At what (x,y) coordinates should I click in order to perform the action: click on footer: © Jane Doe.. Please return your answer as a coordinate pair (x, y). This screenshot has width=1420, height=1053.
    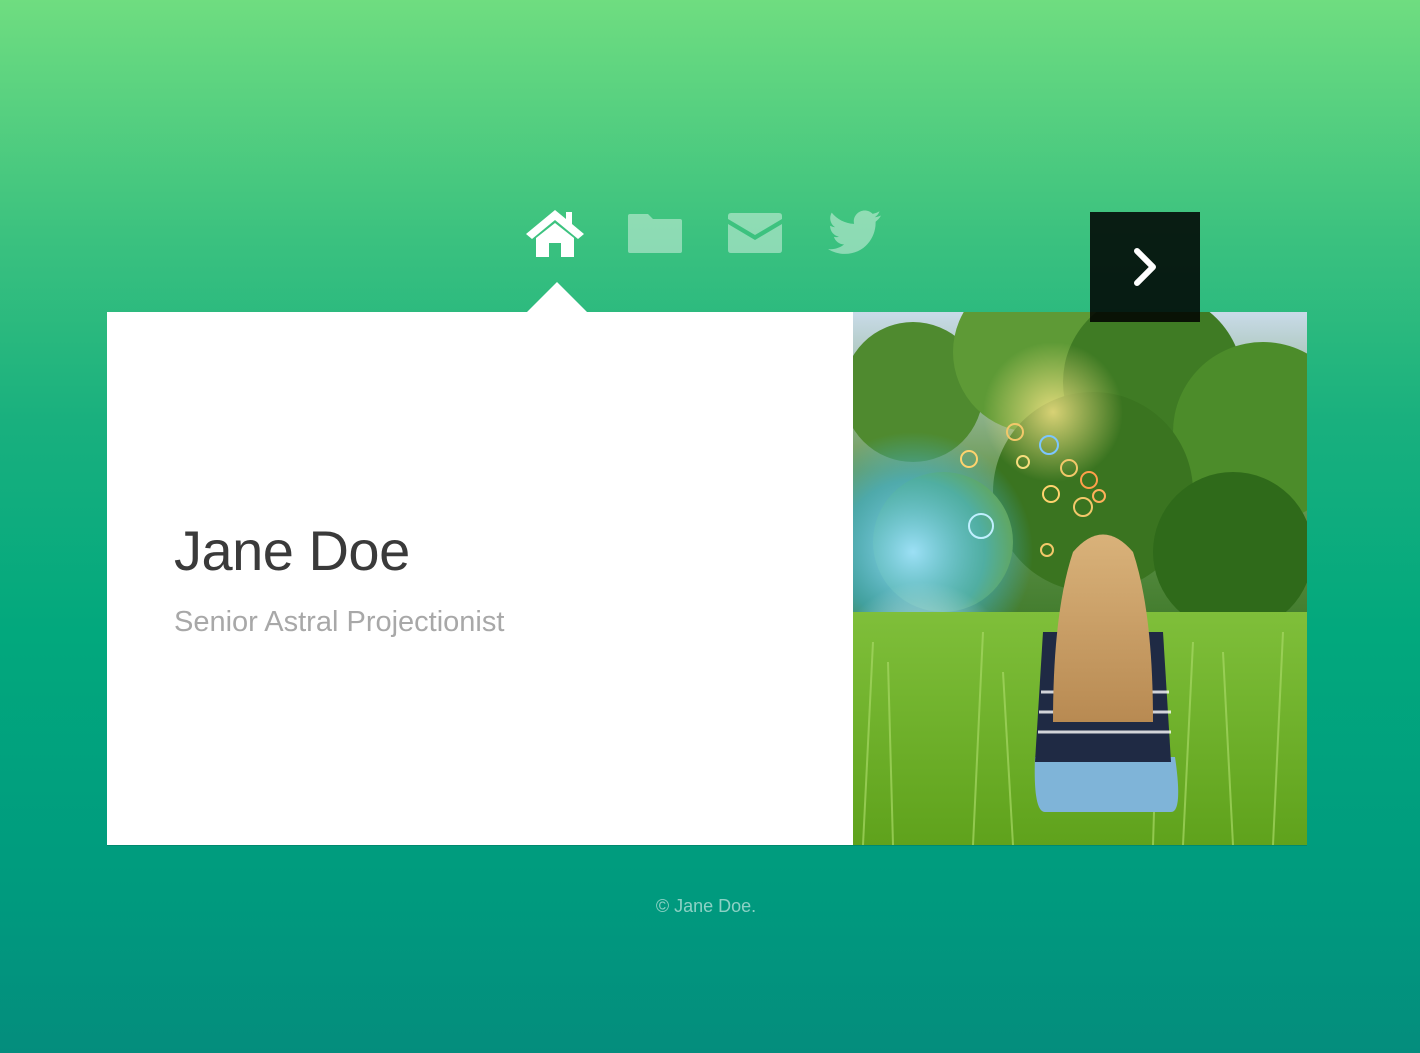
    Looking at the image, I should click on (706, 906).